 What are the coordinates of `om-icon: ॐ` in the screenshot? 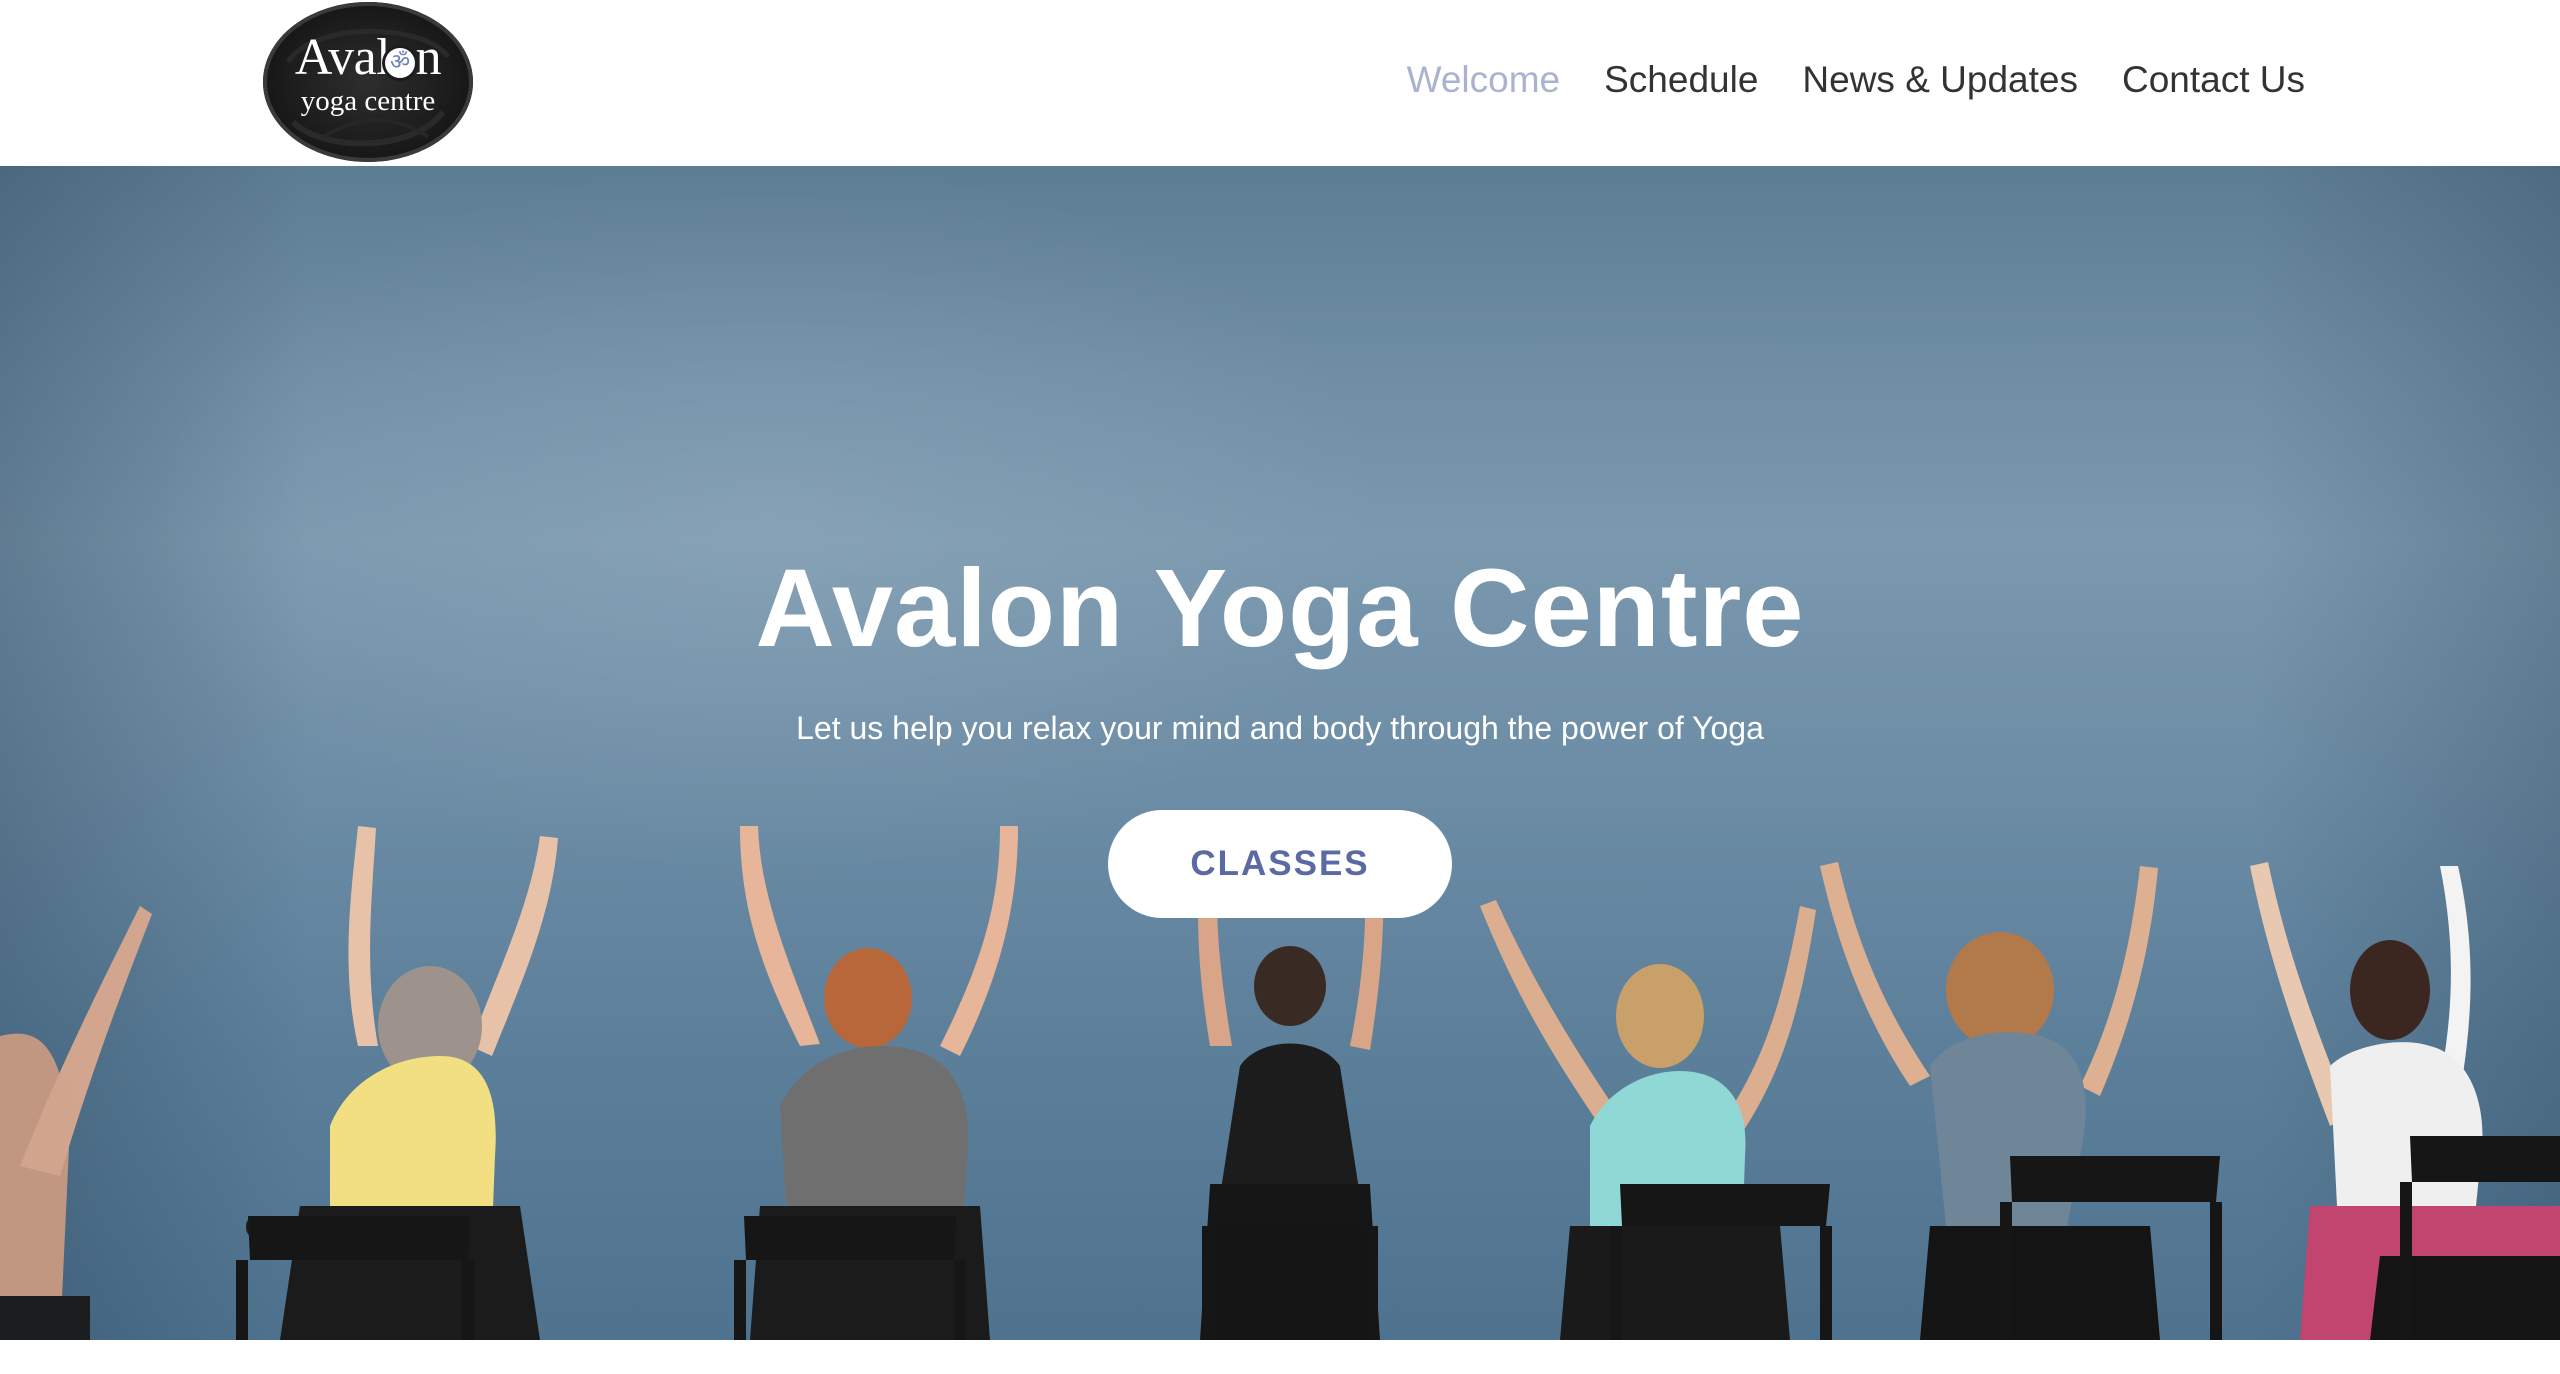 It's located at (400, 63).